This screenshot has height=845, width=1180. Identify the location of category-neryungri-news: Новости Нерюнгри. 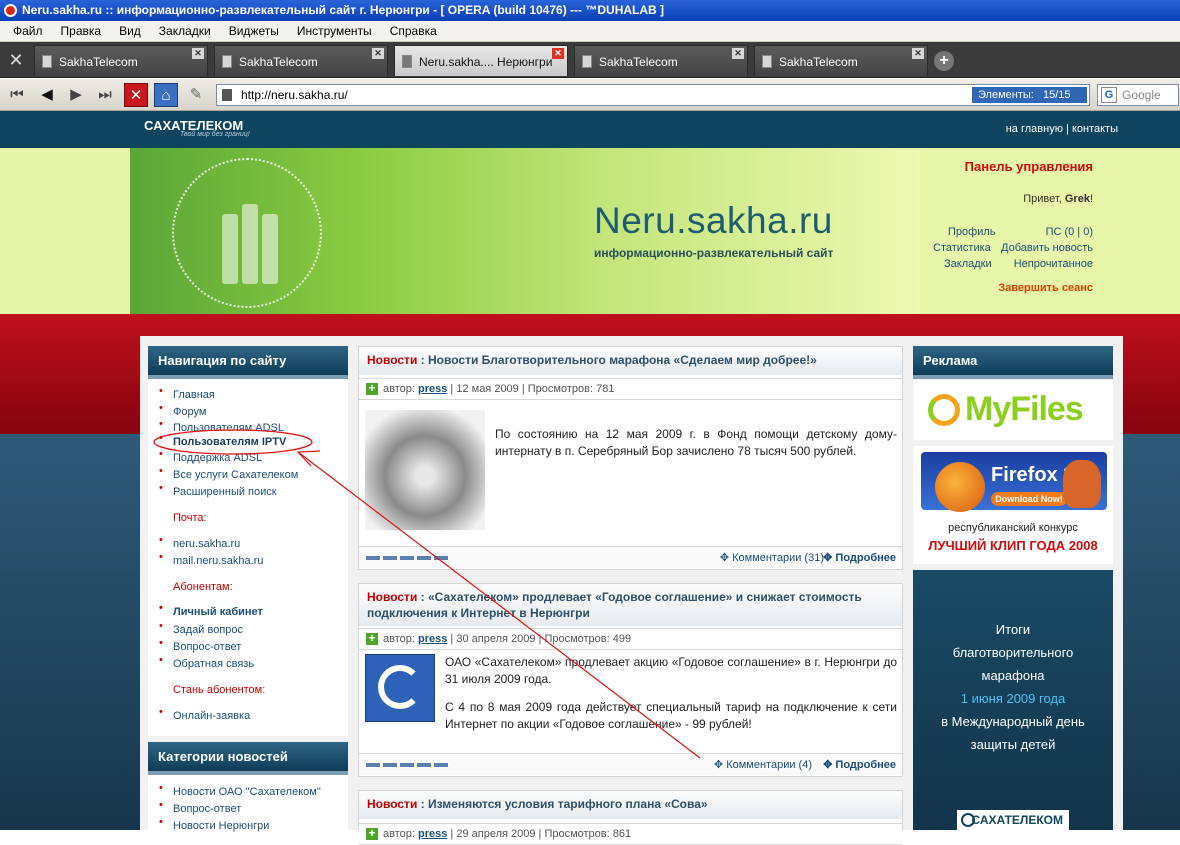
(214, 824).